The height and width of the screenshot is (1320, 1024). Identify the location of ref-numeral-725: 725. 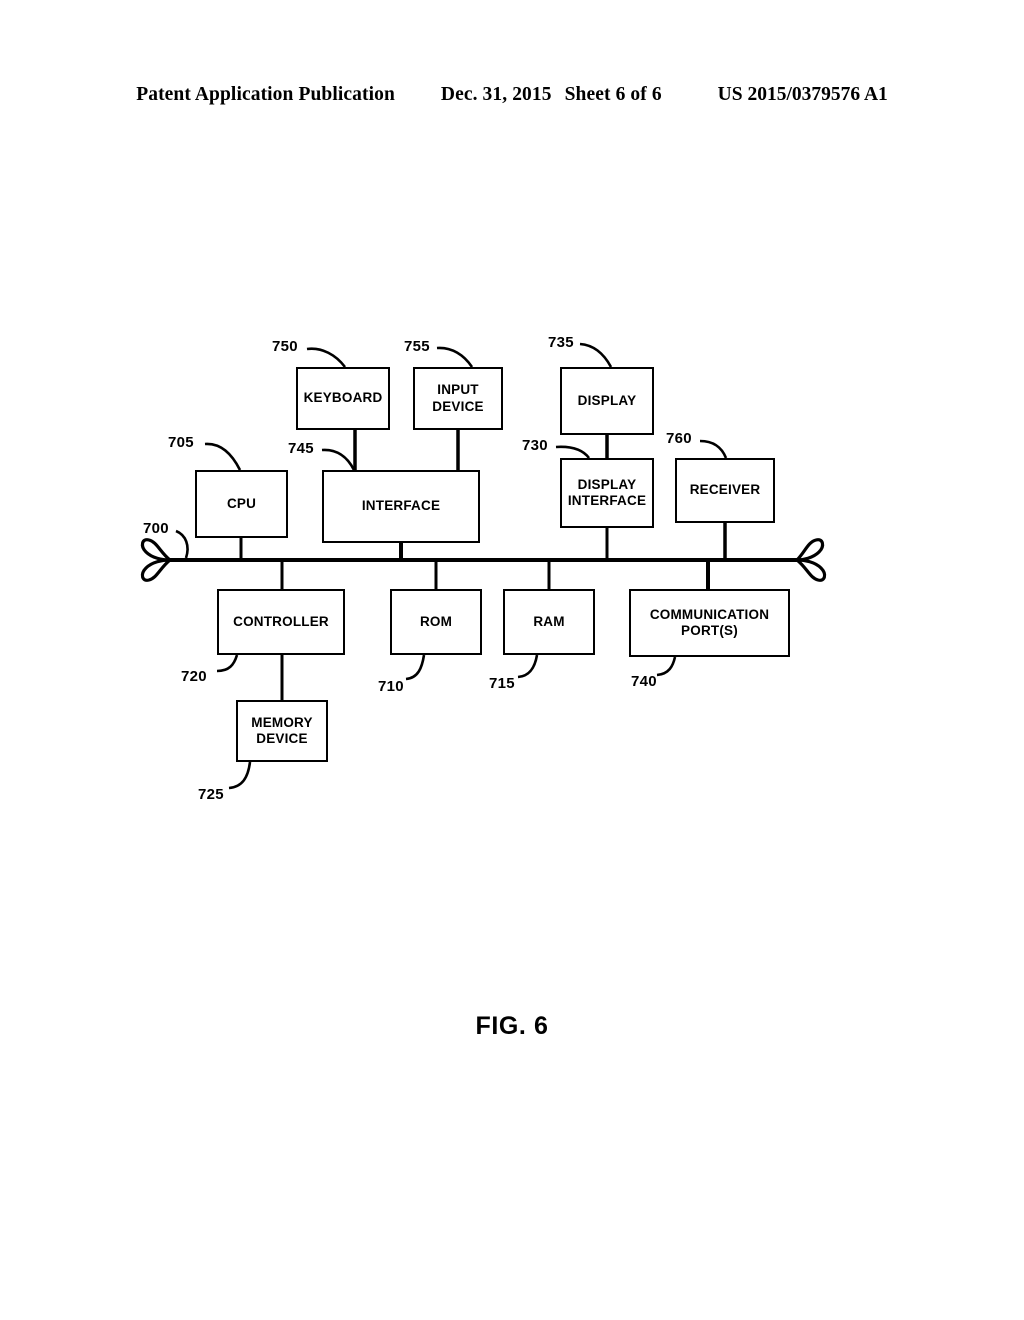
(211, 794).